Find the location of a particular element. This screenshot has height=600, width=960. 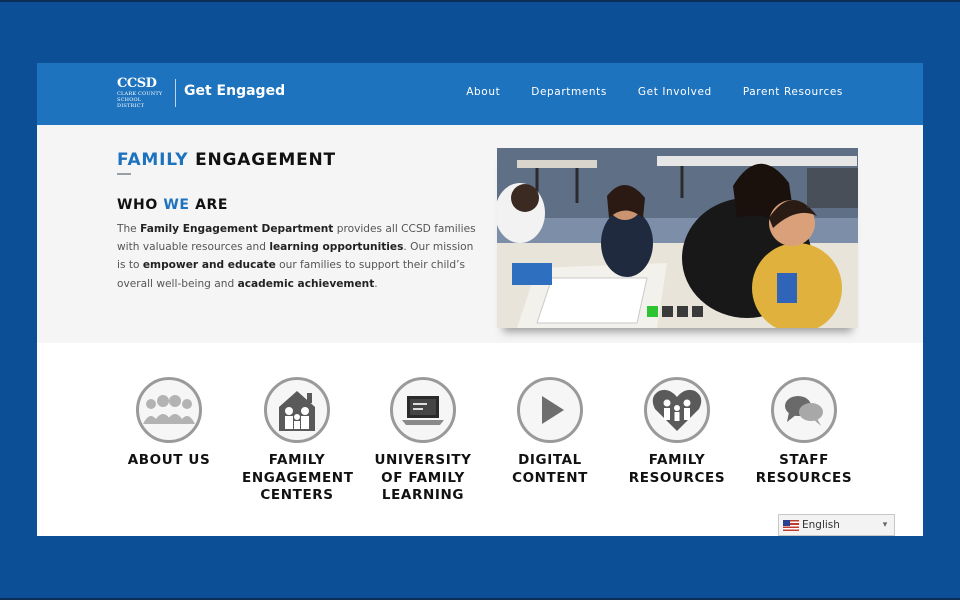

feature-label: DIGITAL CONTENT is located at coordinates (550, 469).